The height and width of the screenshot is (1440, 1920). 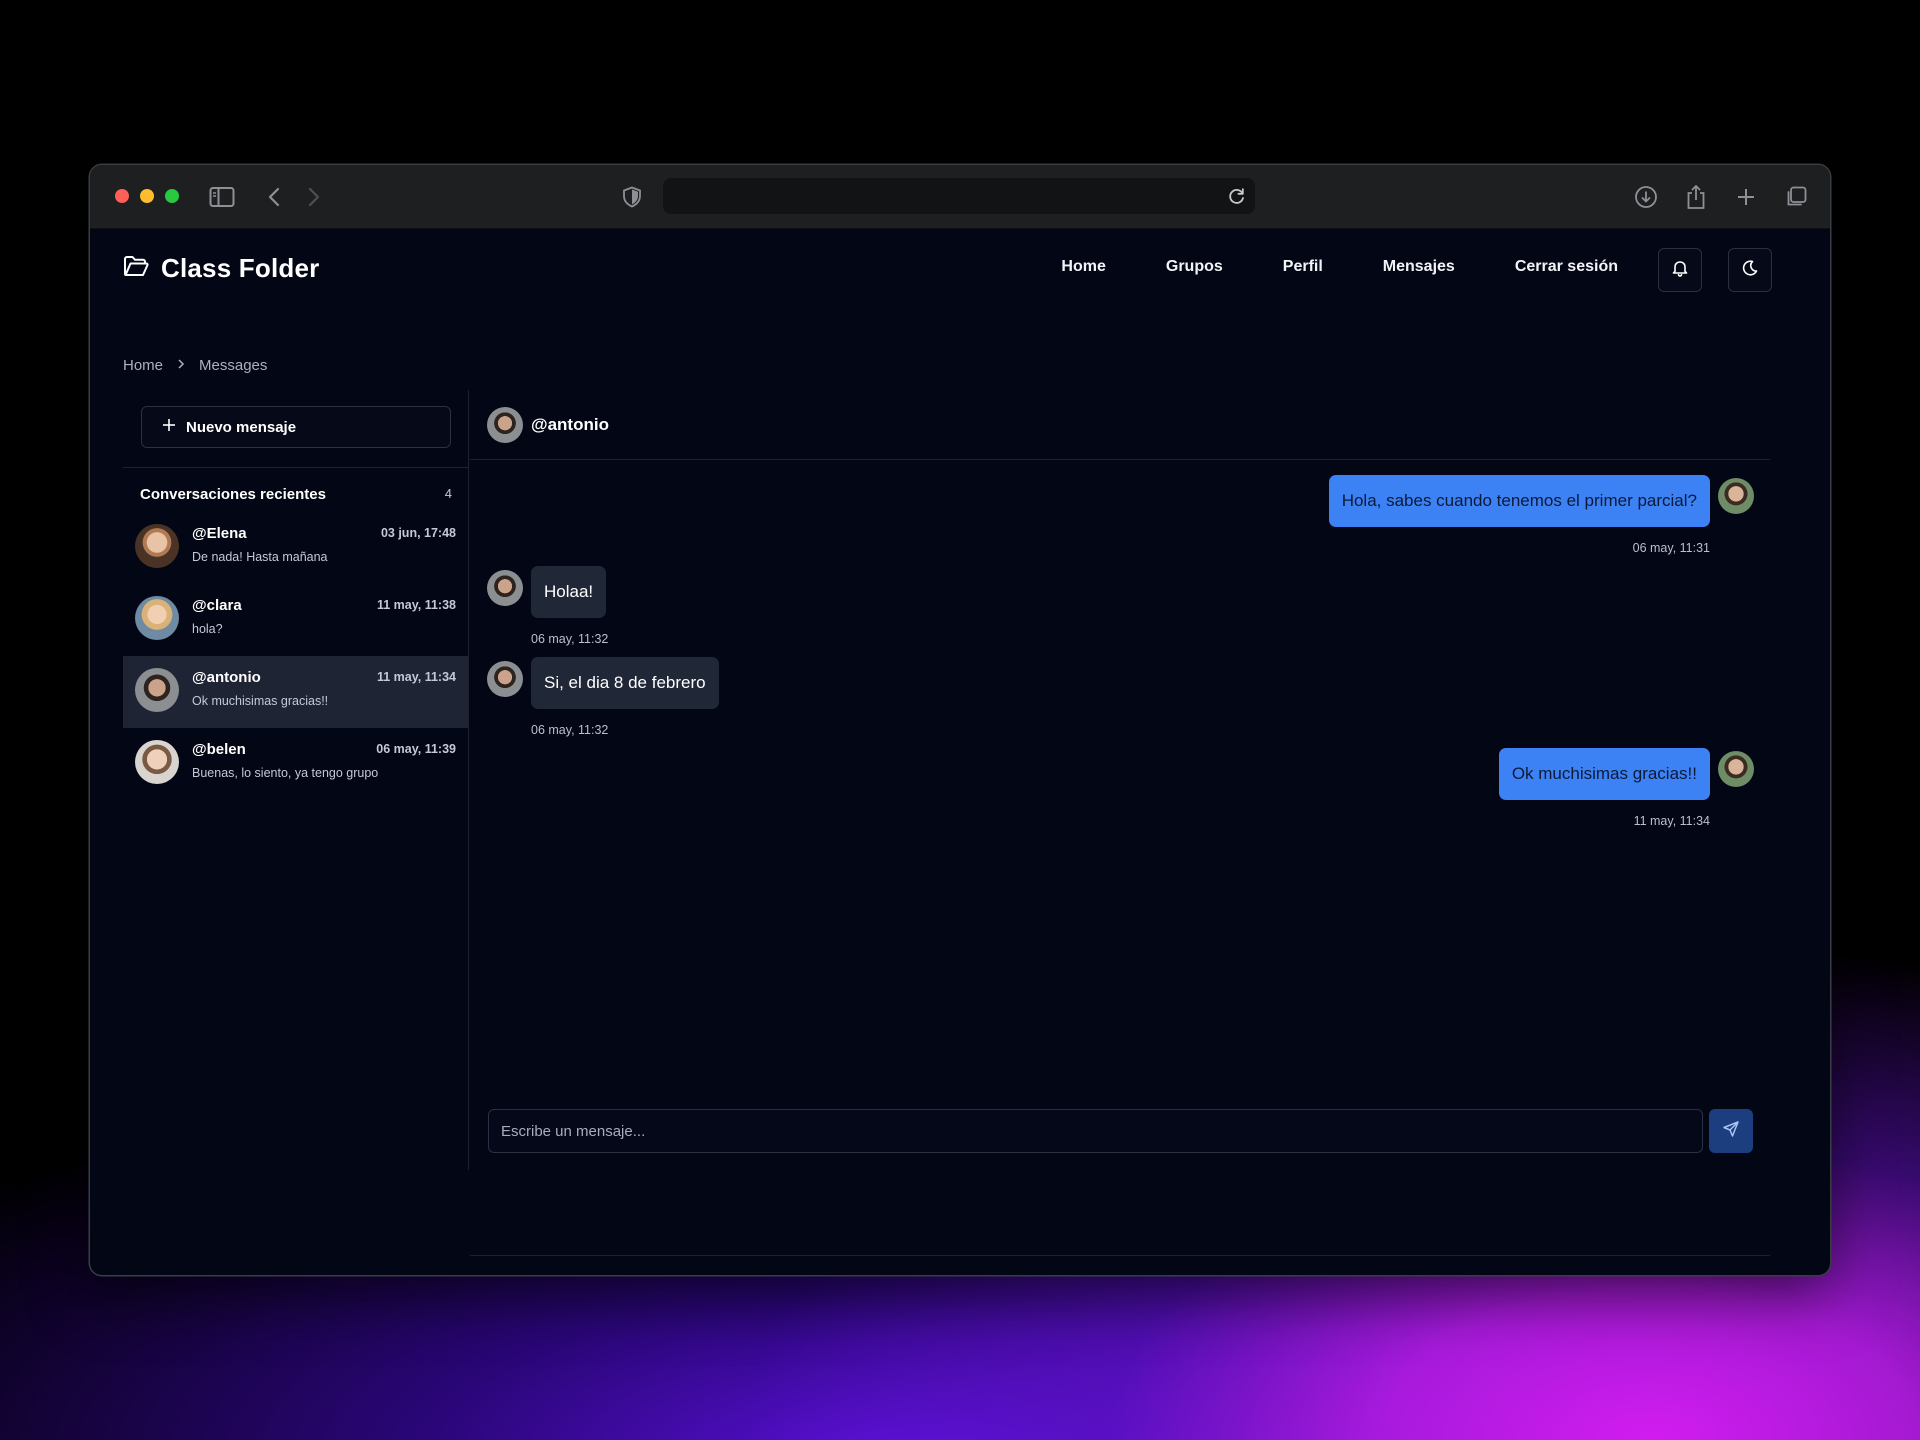 I want to click on chat-username: @antonio, so click(x=570, y=424).